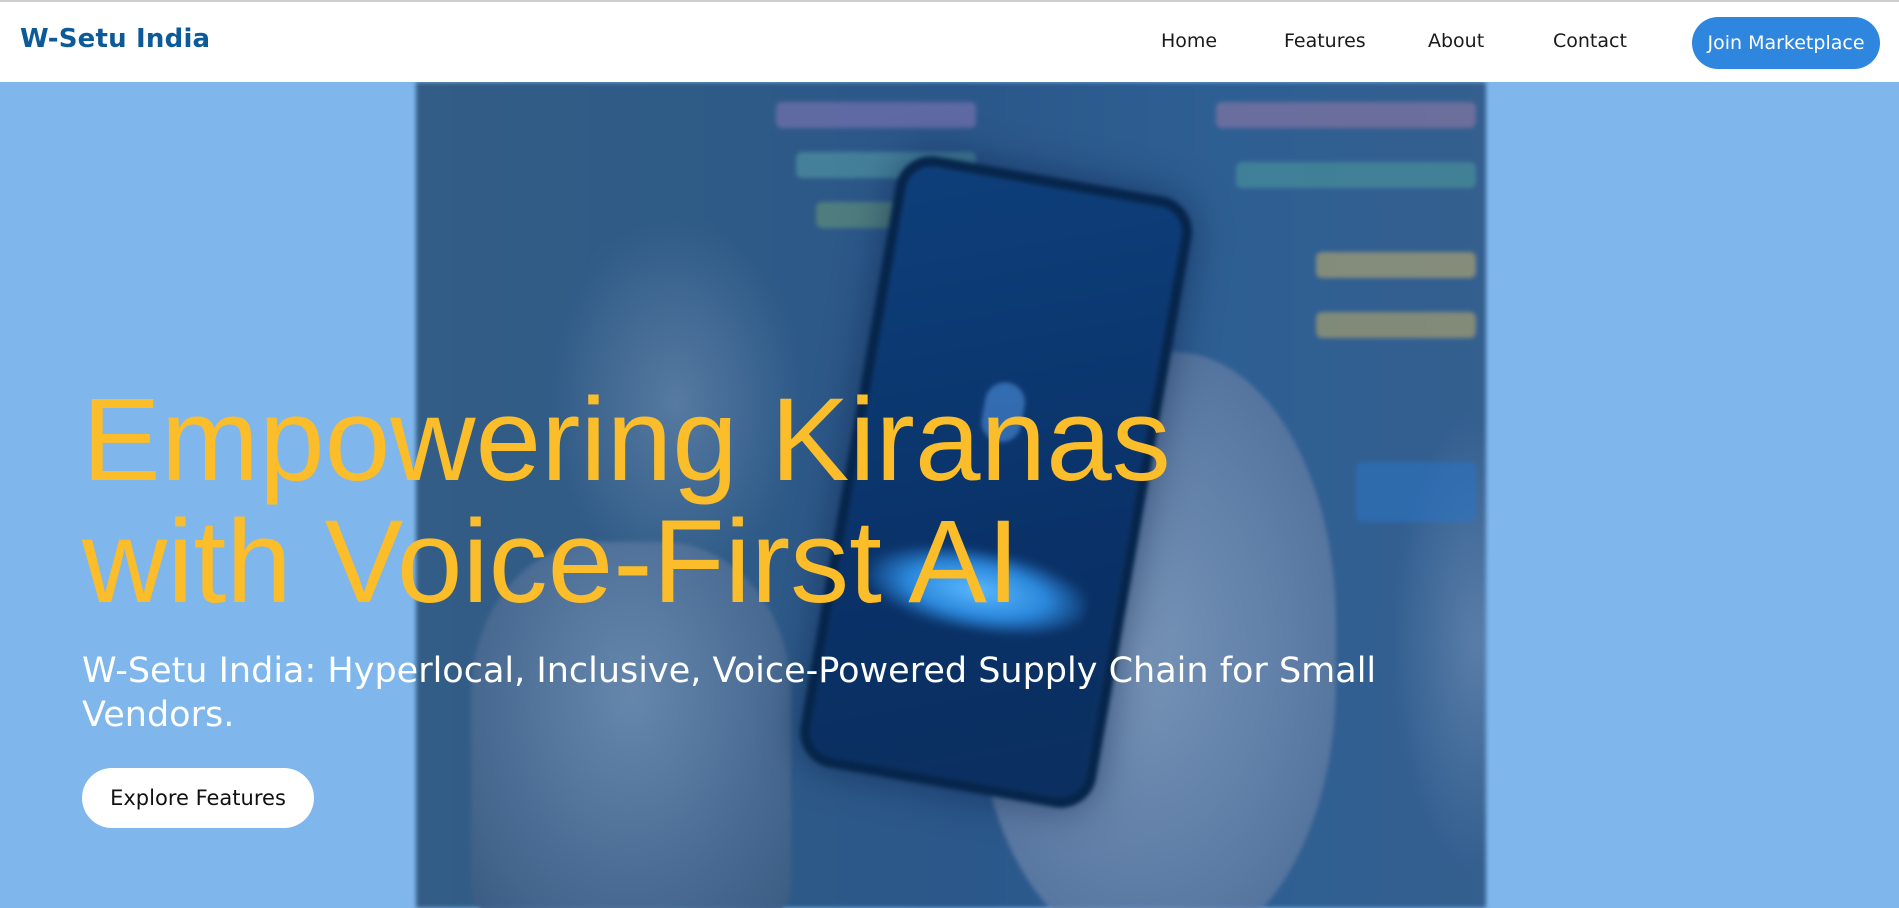 The height and width of the screenshot is (908, 1899). Describe the element at coordinates (1590, 41) in the screenshot. I see `nav-link-contact: Contact` at that location.